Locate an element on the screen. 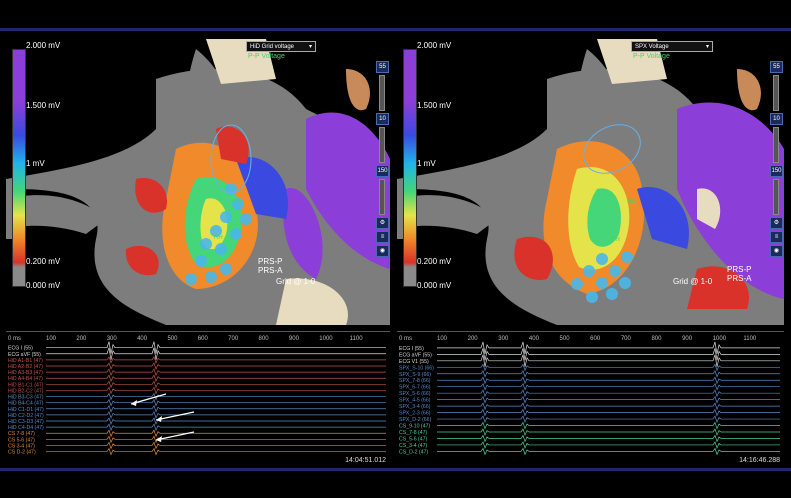 Image resolution: width=791 pixels, height=498 pixels. channel-label: ECG V1 (55) is located at coordinates (414, 362).